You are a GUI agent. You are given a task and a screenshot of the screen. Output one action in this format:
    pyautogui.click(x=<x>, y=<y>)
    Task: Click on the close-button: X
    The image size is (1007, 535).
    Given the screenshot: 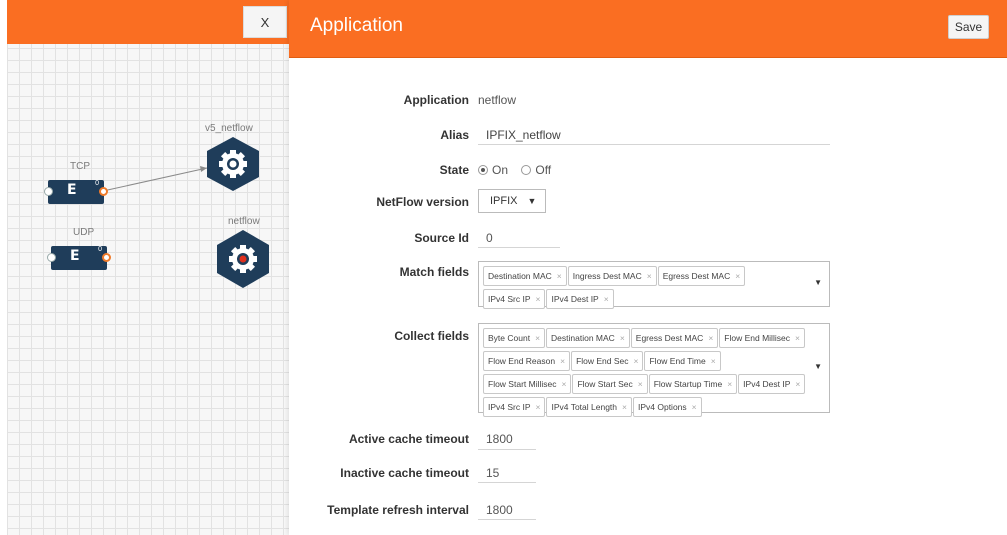 What is the action you would take?
    pyautogui.click(x=265, y=22)
    